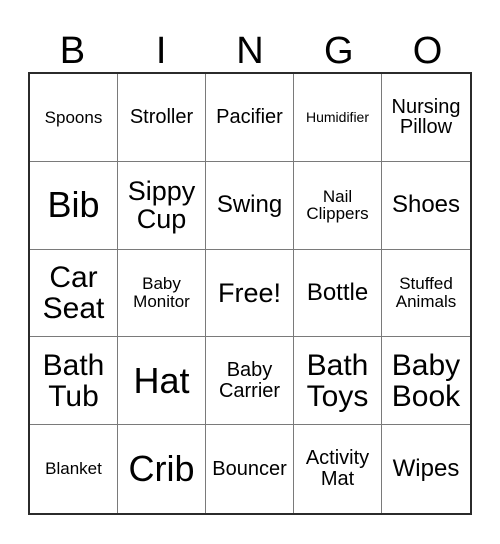 This screenshot has width=500, height=544. I want to click on bingo-cell: Baby Book, so click(426, 381).